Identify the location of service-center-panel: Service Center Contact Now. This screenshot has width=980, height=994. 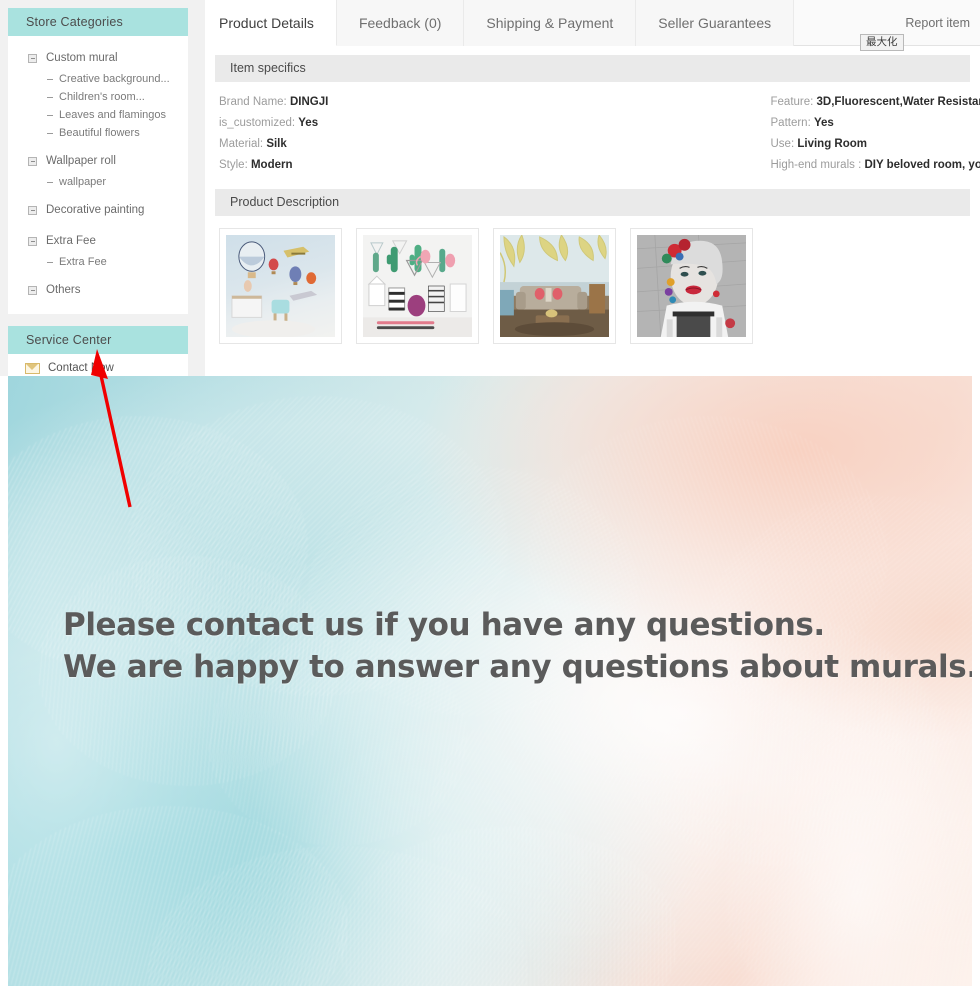
(98, 354).